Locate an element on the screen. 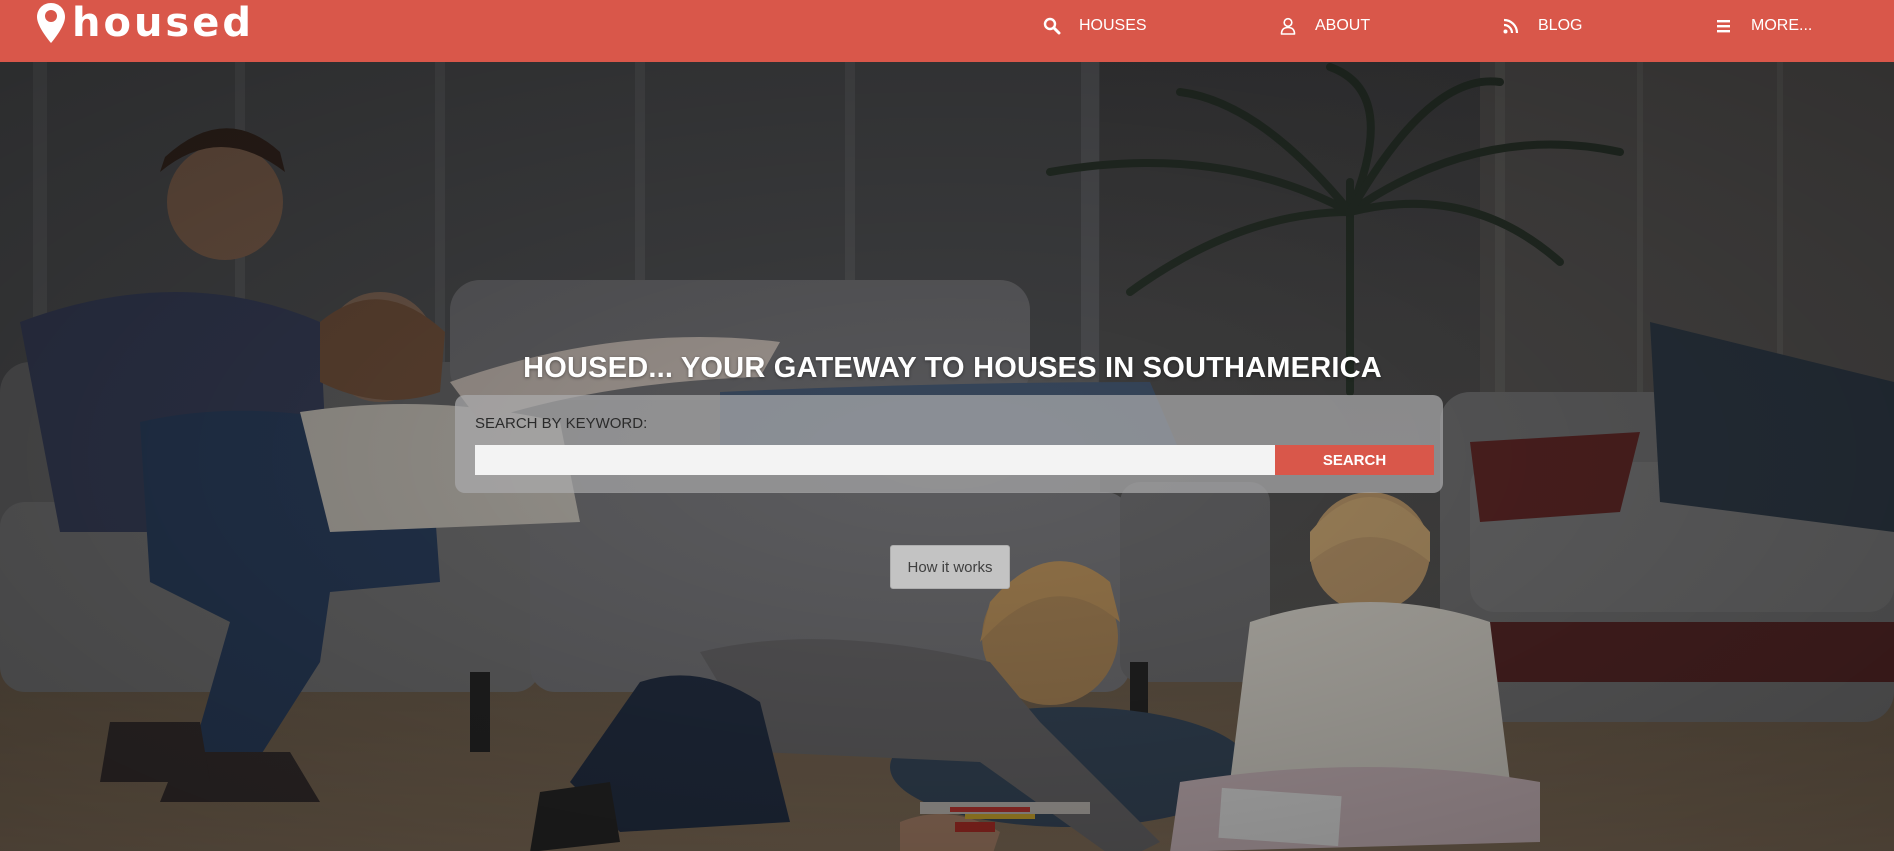 This screenshot has width=1894, height=851. how-it-works-button: How it works is located at coordinates (950, 567).